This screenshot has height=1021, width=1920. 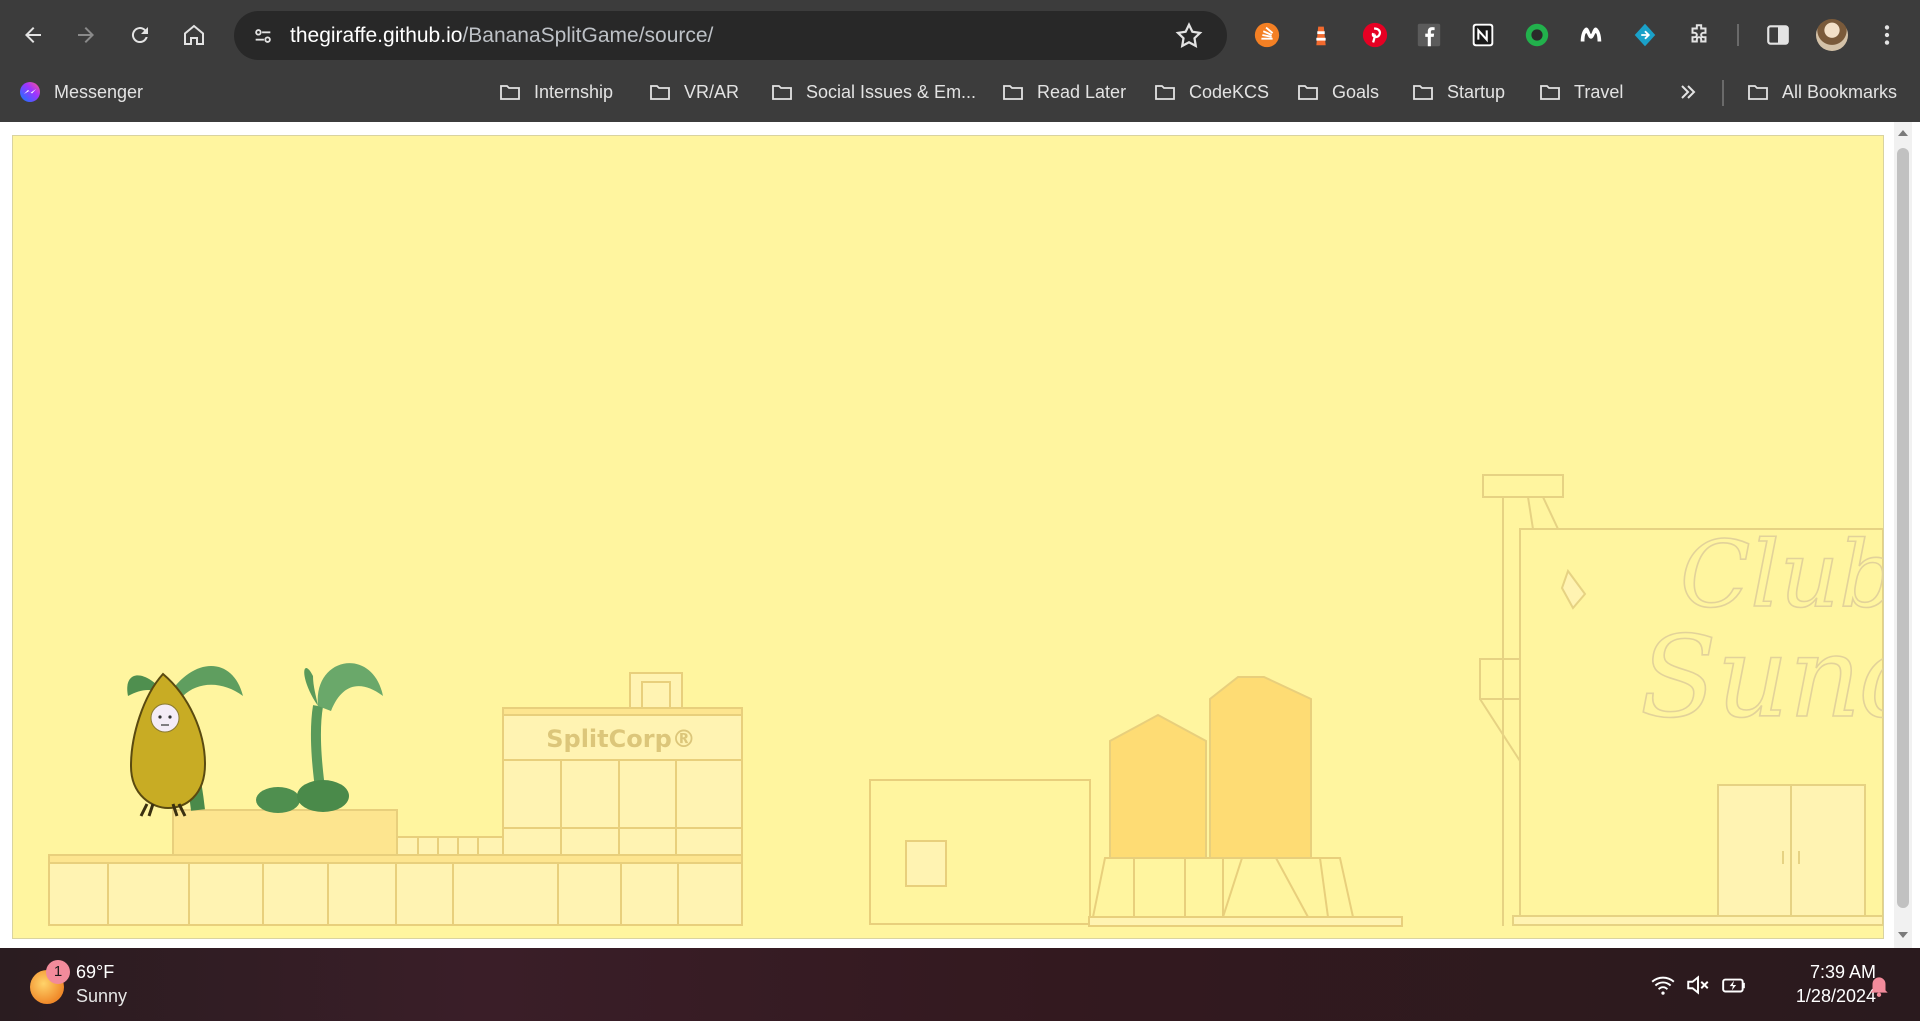 I want to click on bookmark-folder-travel: Travel, so click(x=1580, y=92).